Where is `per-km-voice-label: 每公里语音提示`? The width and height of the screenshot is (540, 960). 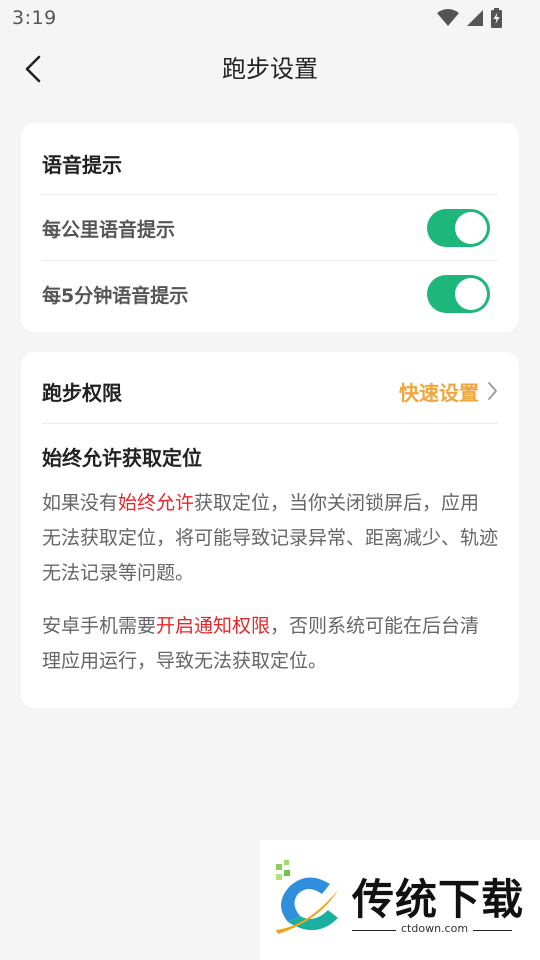
per-km-voice-label: 每公里语音提示 is located at coordinates (109, 229).